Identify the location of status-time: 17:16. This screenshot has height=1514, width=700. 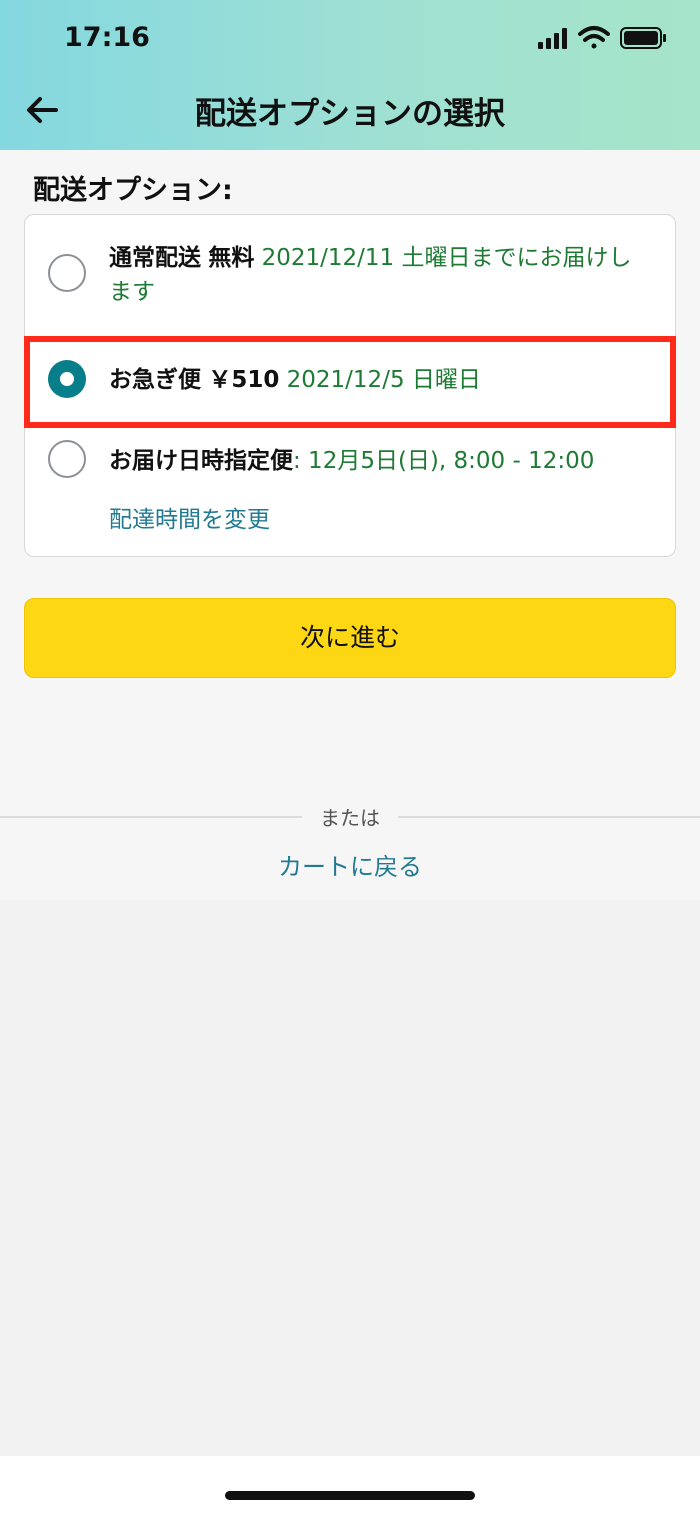
(107, 37).